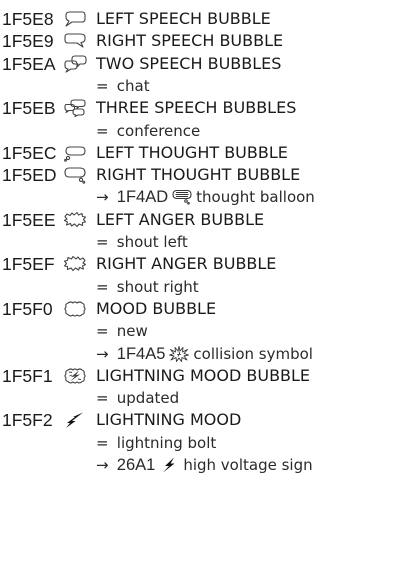  What do you see at coordinates (75, 108) in the screenshot?
I see `three-speech-bubbles-icon` at bounding box center [75, 108].